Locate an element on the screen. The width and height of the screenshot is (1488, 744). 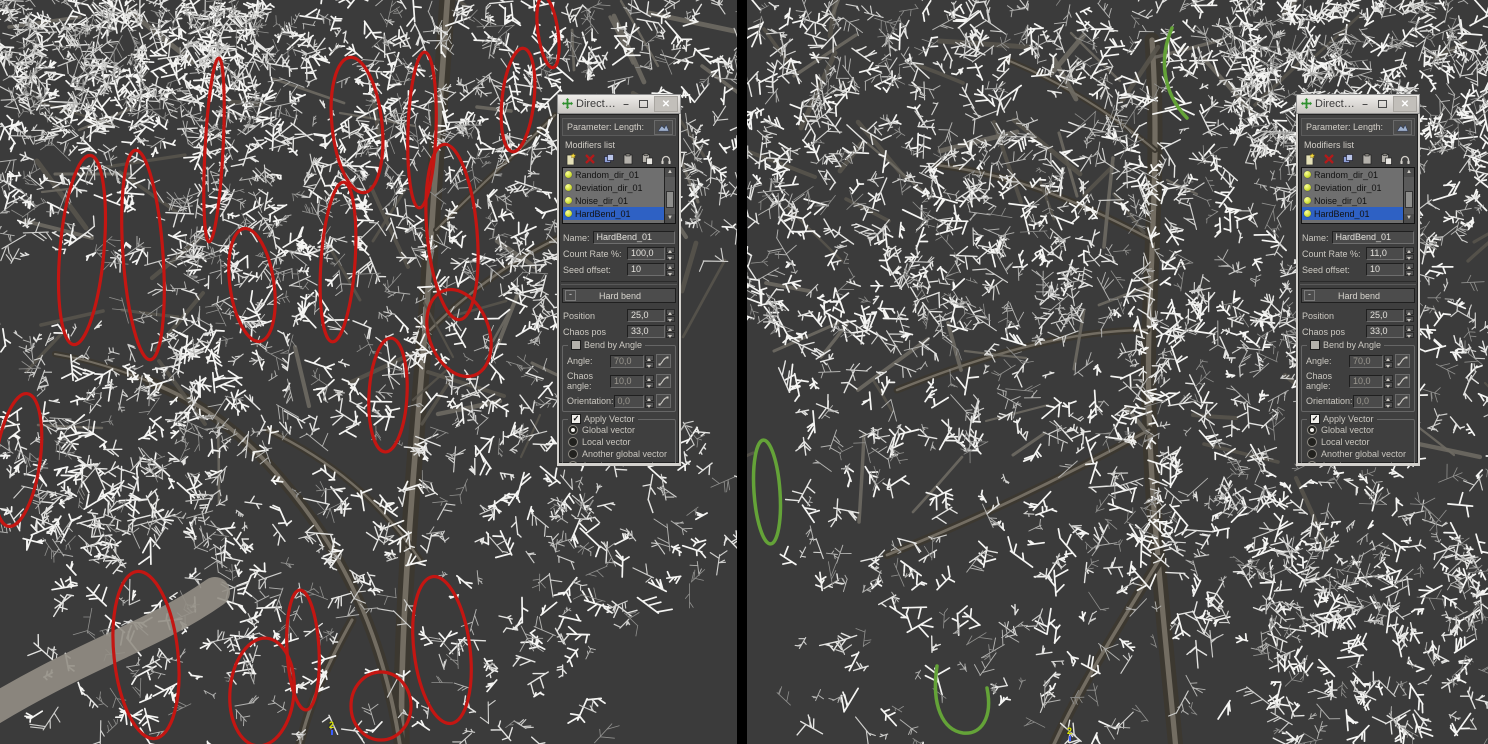
name-input: HardBend_01 is located at coordinates (633, 237).